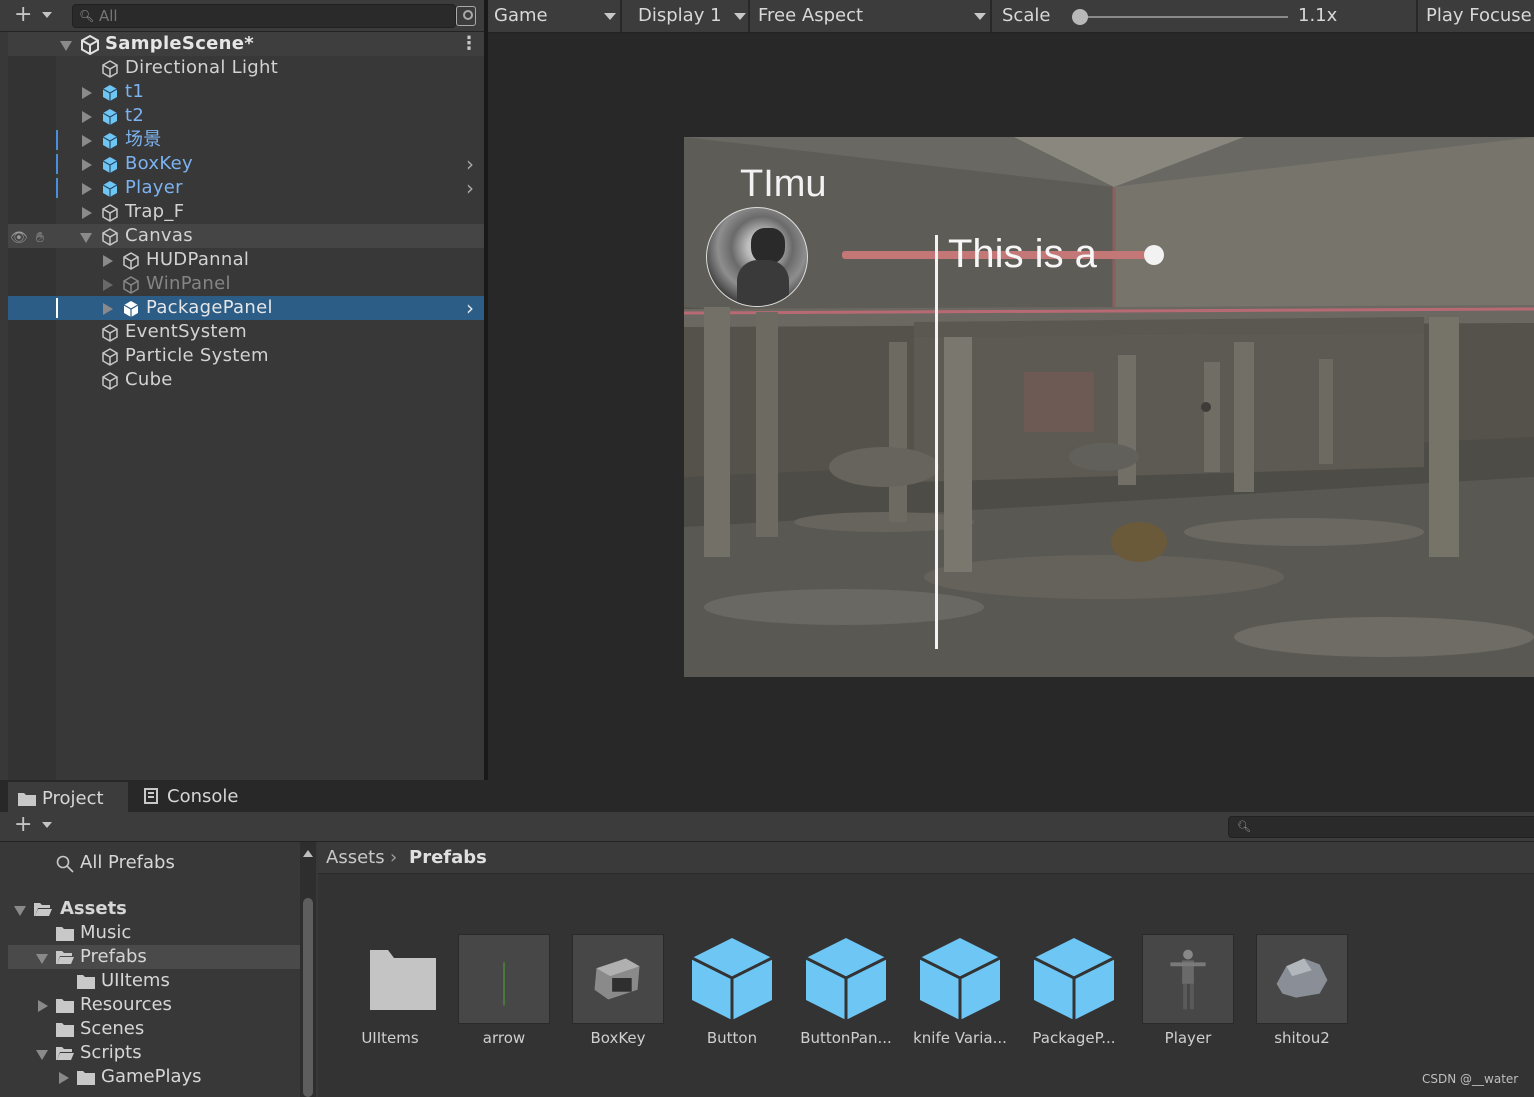 This screenshot has height=1097, width=1534. What do you see at coordinates (57, 164) in the screenshot?
I see `prefab-override-marker` at bounding box center [57, 164].